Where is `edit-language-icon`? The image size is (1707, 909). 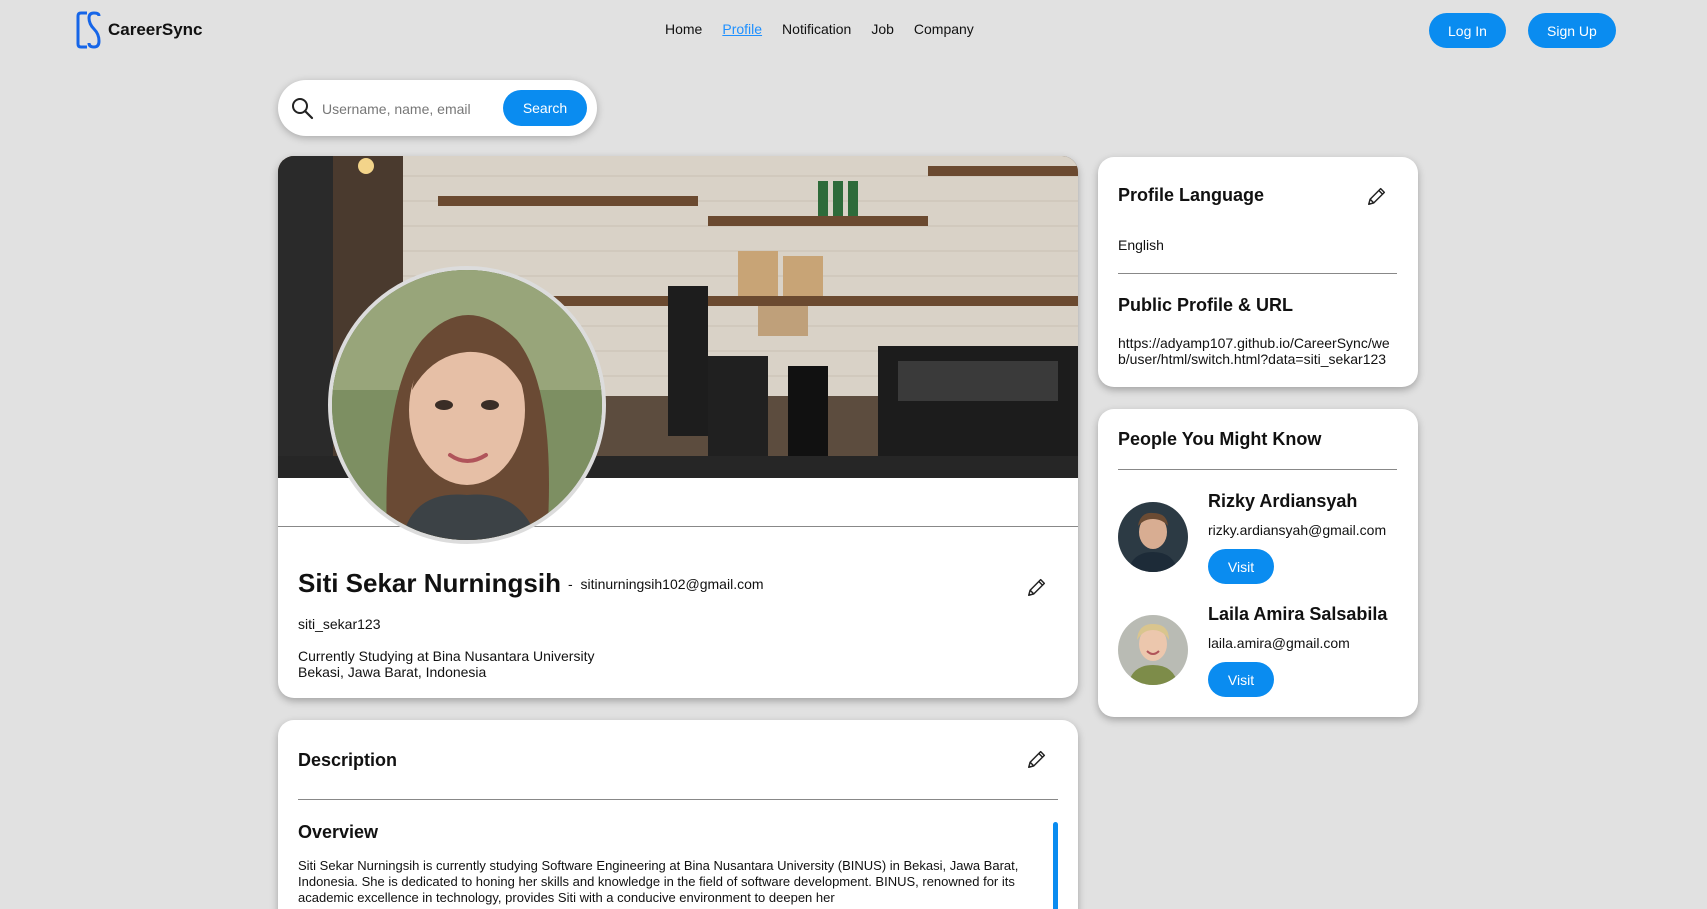
edit-language-icon is located at coordinates (1377, 196).